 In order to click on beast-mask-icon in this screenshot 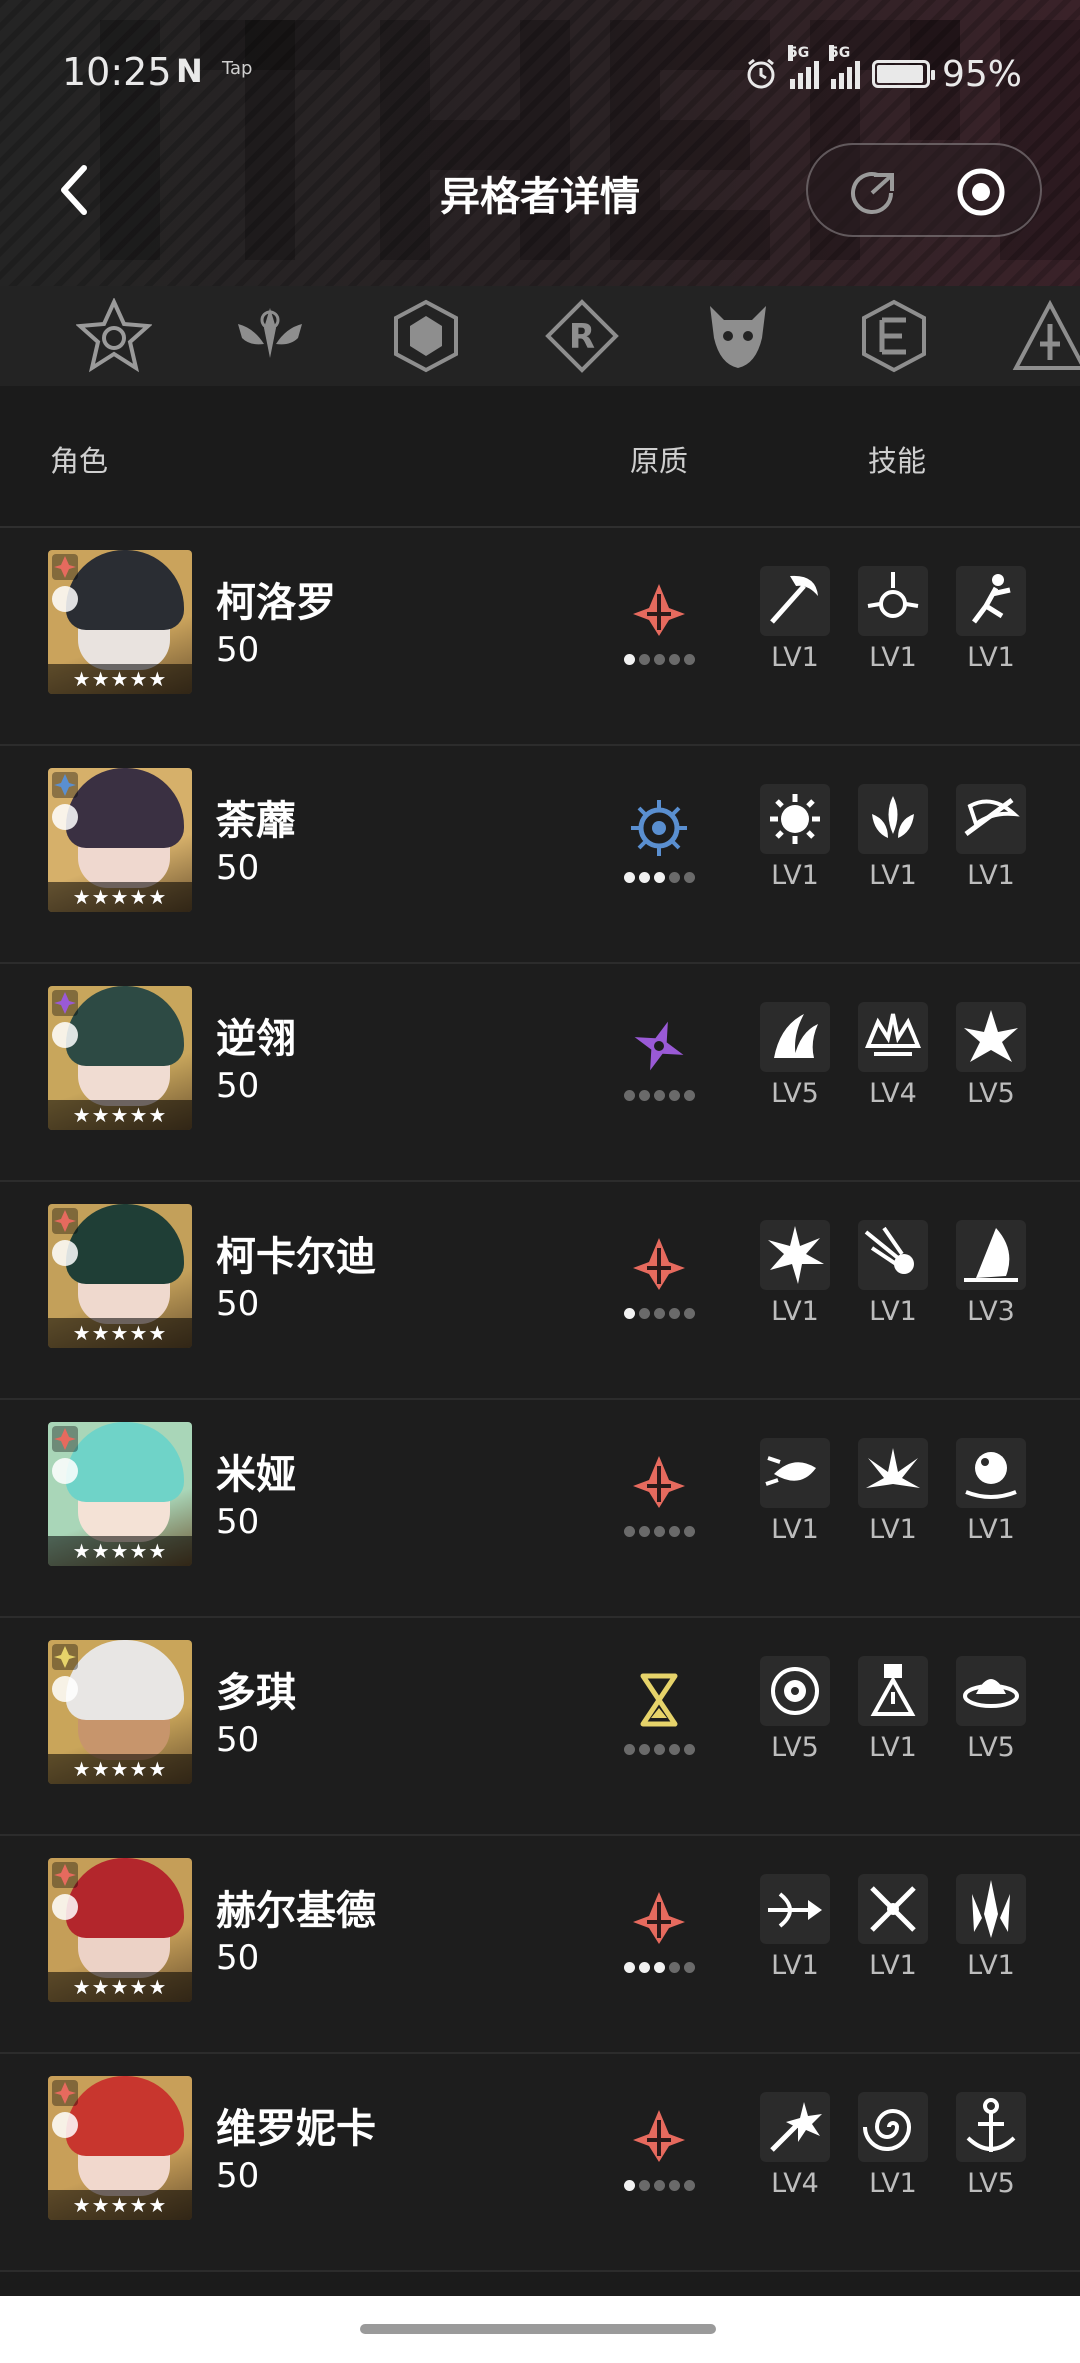, I will do `click(738, 336)`.